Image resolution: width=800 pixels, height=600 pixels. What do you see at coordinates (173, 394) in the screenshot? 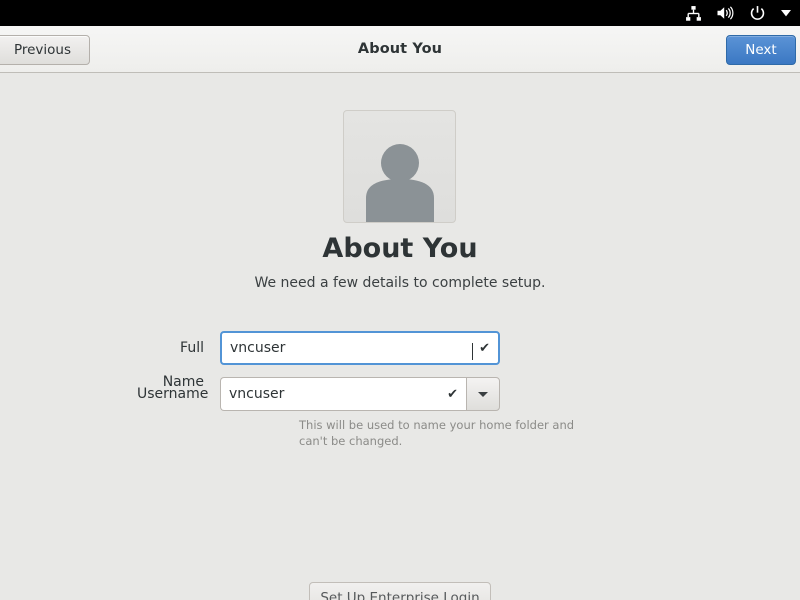
I see `username-label: Username` at bounding box center [173, 394].